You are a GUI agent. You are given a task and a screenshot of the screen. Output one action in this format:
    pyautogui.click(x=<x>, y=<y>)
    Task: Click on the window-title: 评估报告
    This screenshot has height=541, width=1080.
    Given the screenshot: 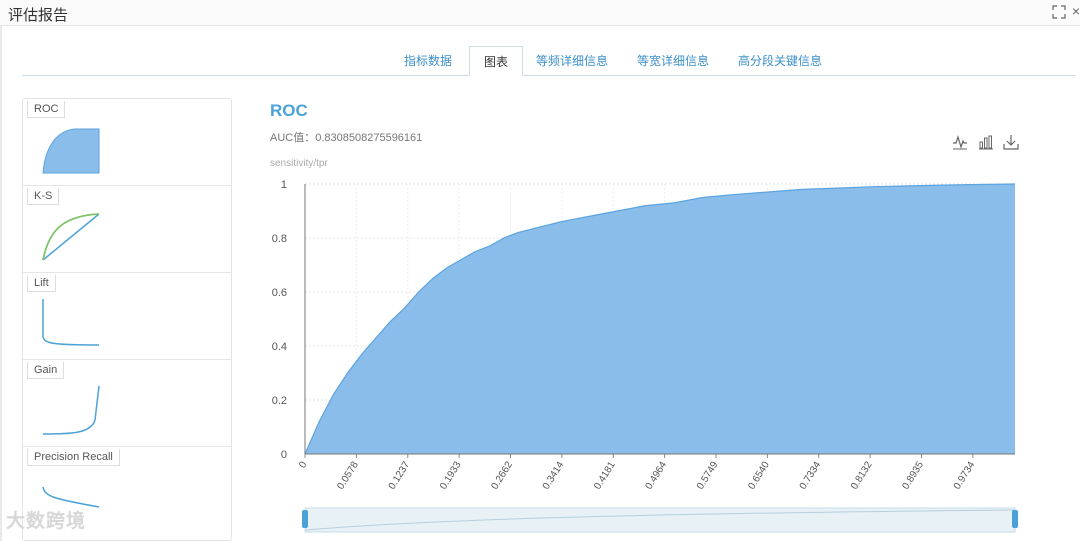 What is the action you would take?
    pyautogui.click(x=38, y=15)
    